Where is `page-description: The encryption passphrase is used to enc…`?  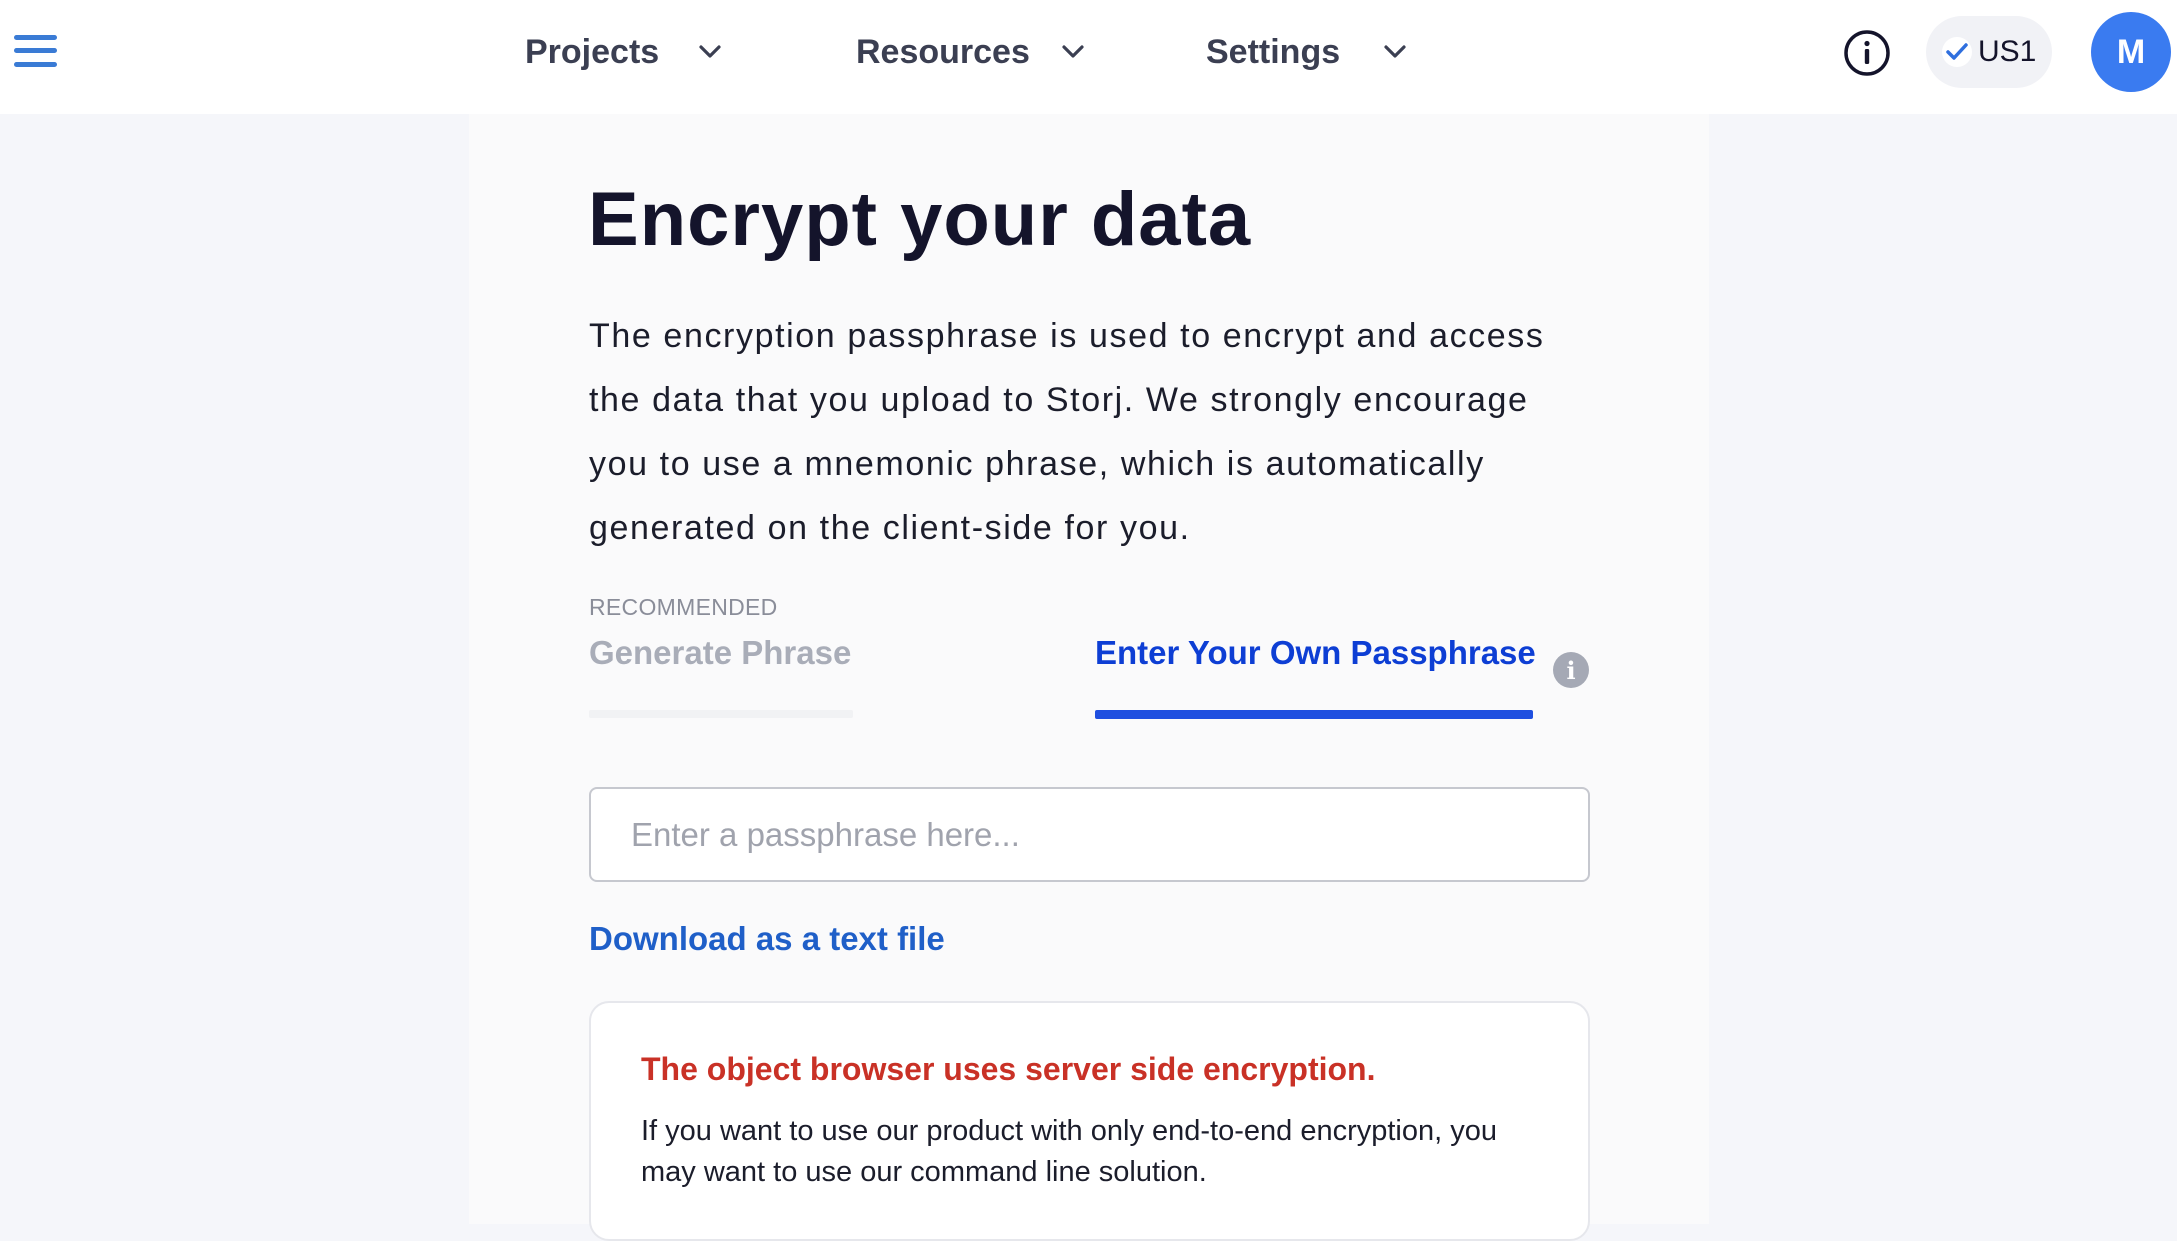
page-description: The encryption passphrase is used to enc… is located at coordinates (1067, 432).